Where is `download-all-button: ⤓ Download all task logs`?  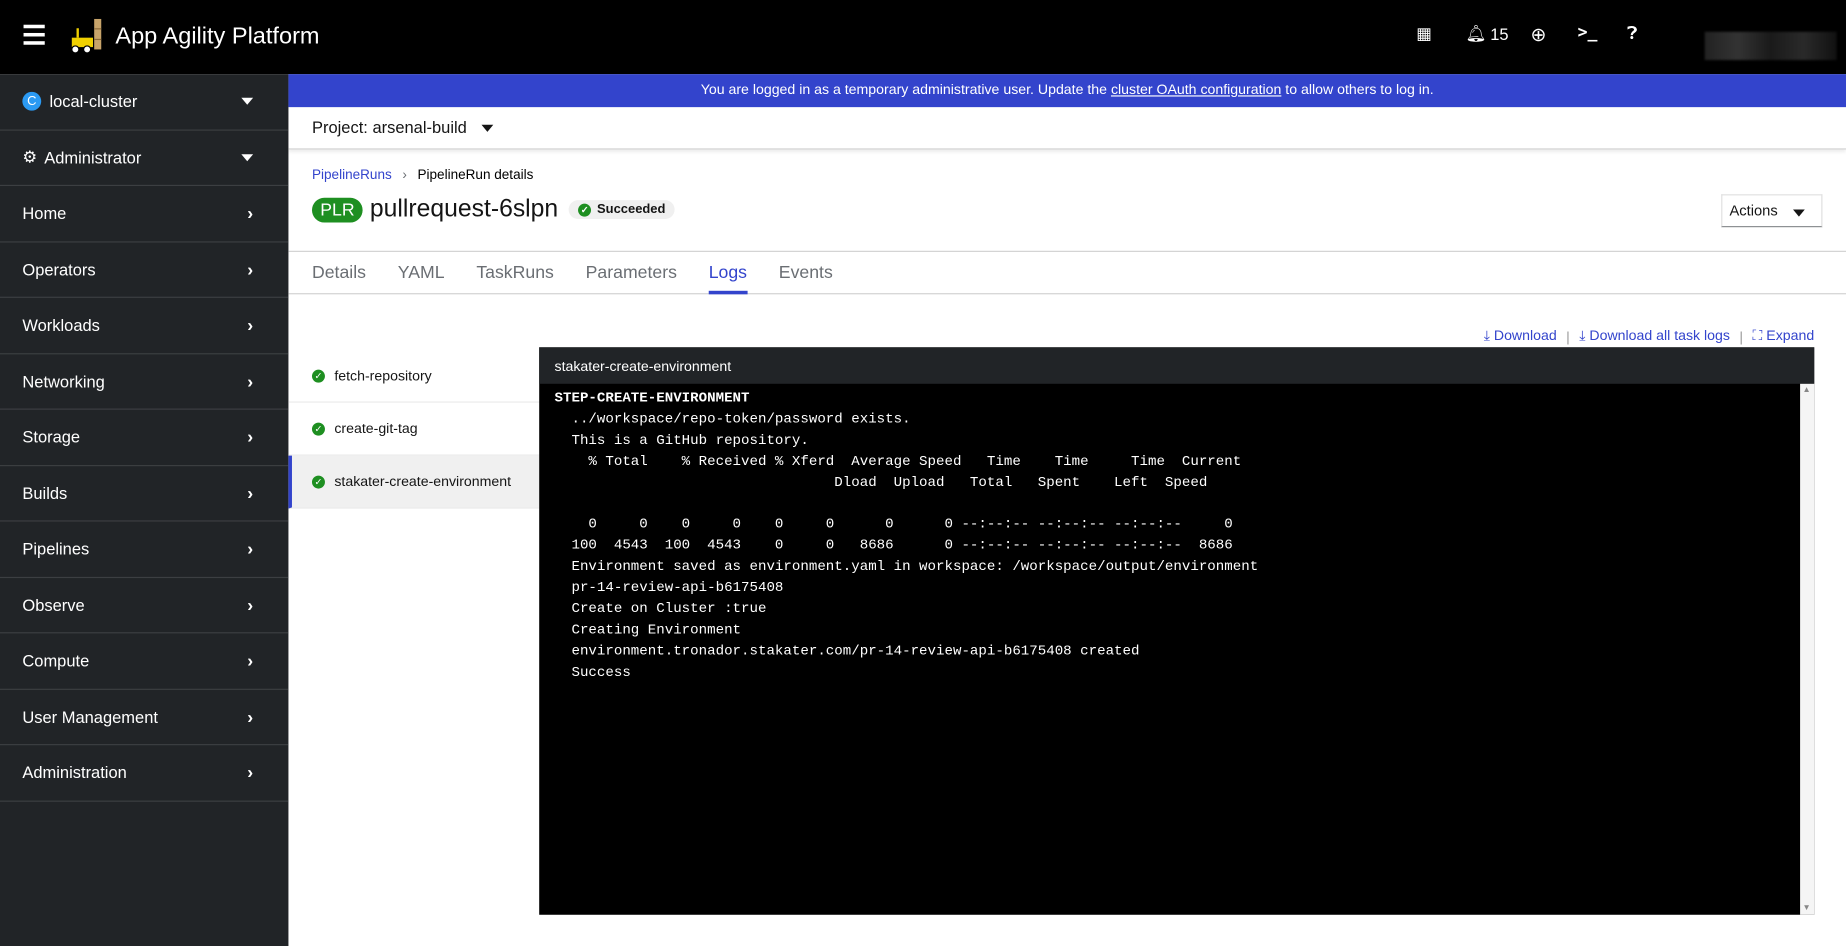
download-all-button: ⤓ Download all task logs is located at coordinates (1654, 336).